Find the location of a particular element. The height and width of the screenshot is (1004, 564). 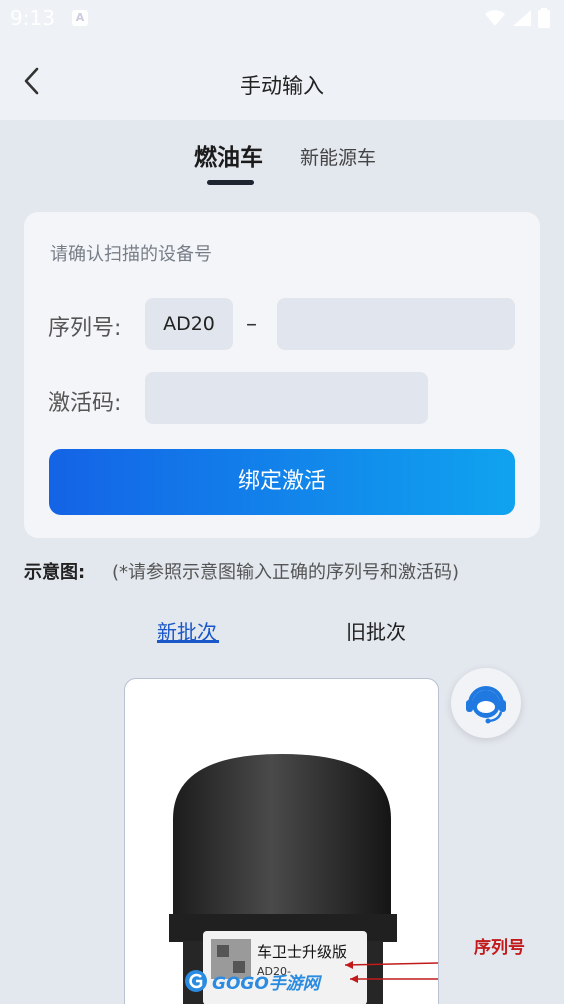

watermark-logo: GOGO手游网 is located at coordinates (252, 981).